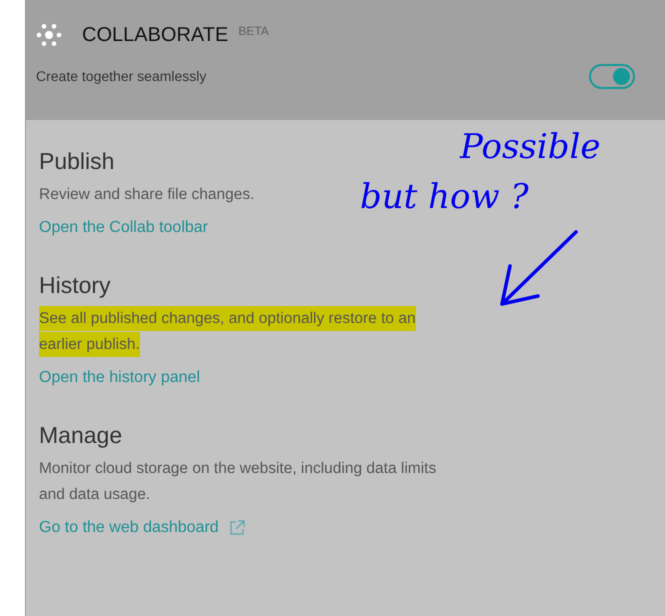  I want to click on section-link: Open the history panel, so click(119, 378).